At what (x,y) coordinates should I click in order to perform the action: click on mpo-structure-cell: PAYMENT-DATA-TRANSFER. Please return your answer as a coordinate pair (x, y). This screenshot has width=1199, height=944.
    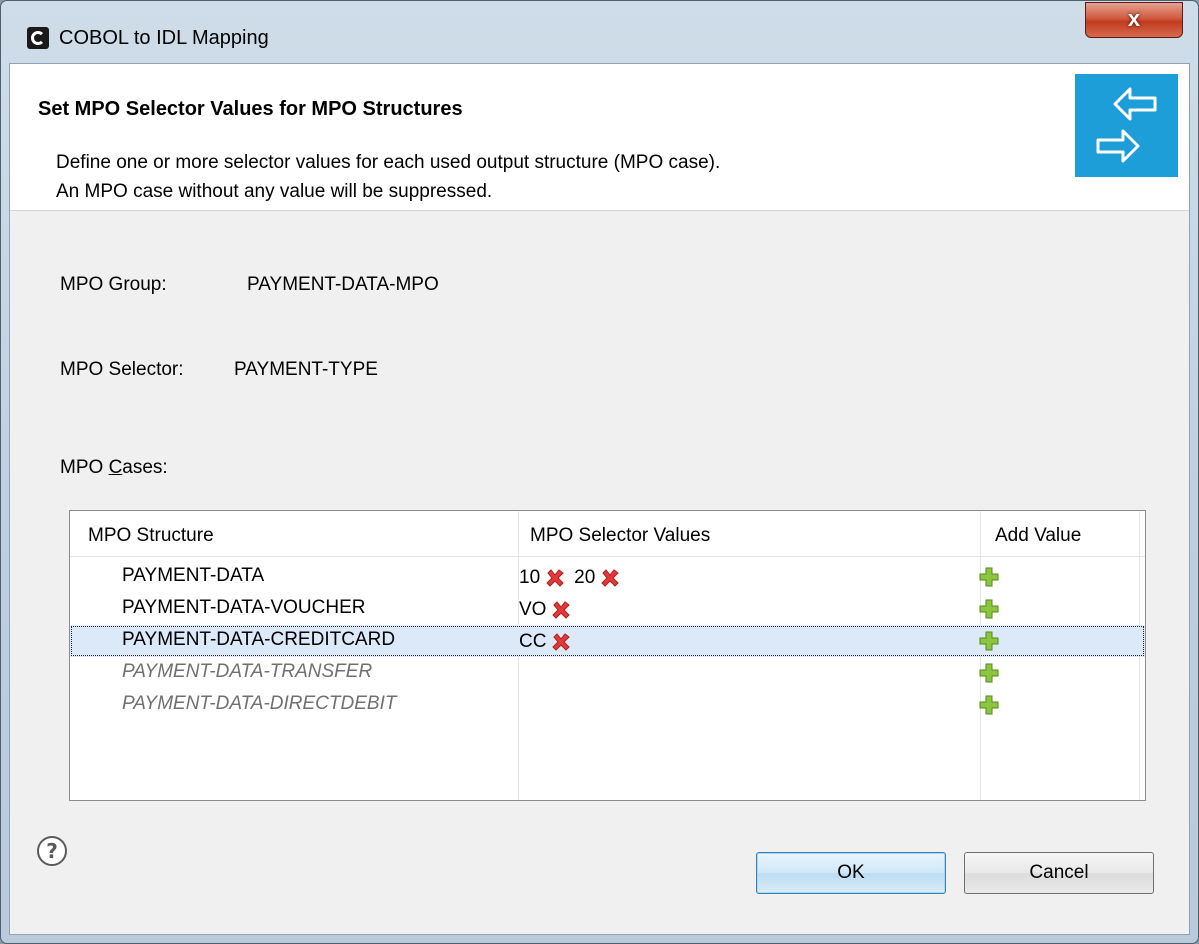
    Looking at the image, I should click on (247, 671).